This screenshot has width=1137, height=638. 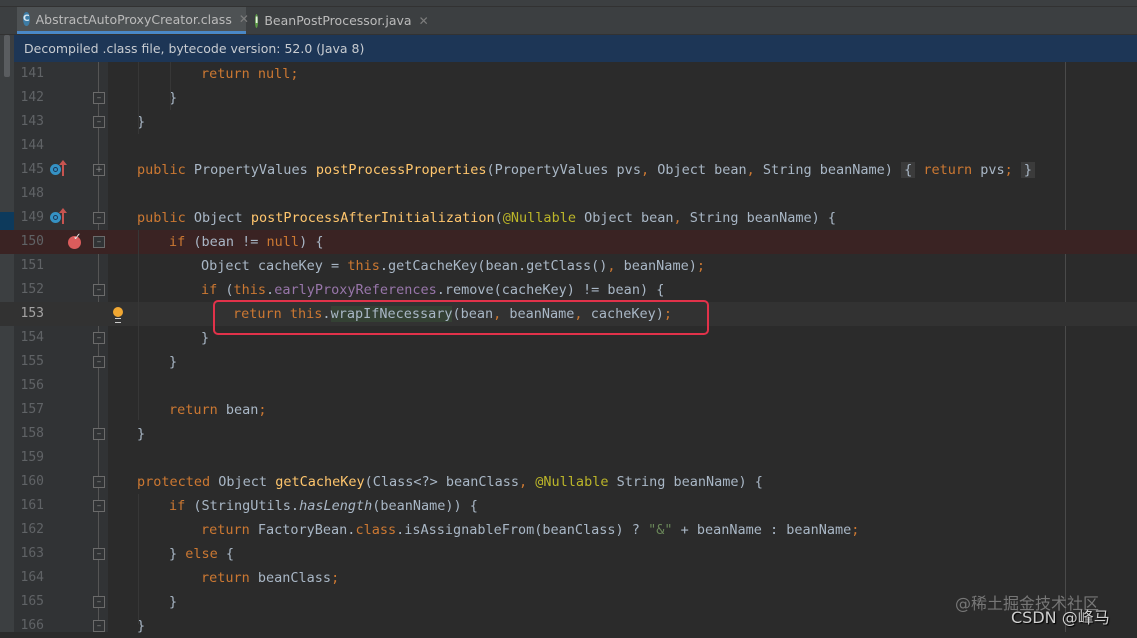 I want to click on line-number: 152, so click(x=31, y=290).